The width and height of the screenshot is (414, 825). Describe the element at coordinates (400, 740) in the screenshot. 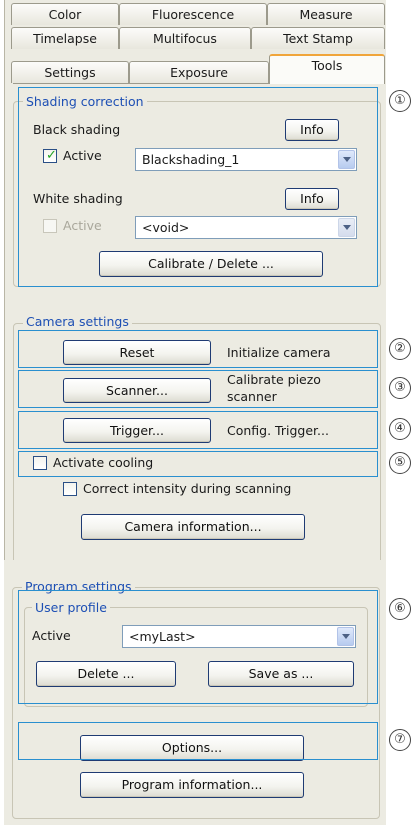

I see `callout-number-7: ⑦` at that location.